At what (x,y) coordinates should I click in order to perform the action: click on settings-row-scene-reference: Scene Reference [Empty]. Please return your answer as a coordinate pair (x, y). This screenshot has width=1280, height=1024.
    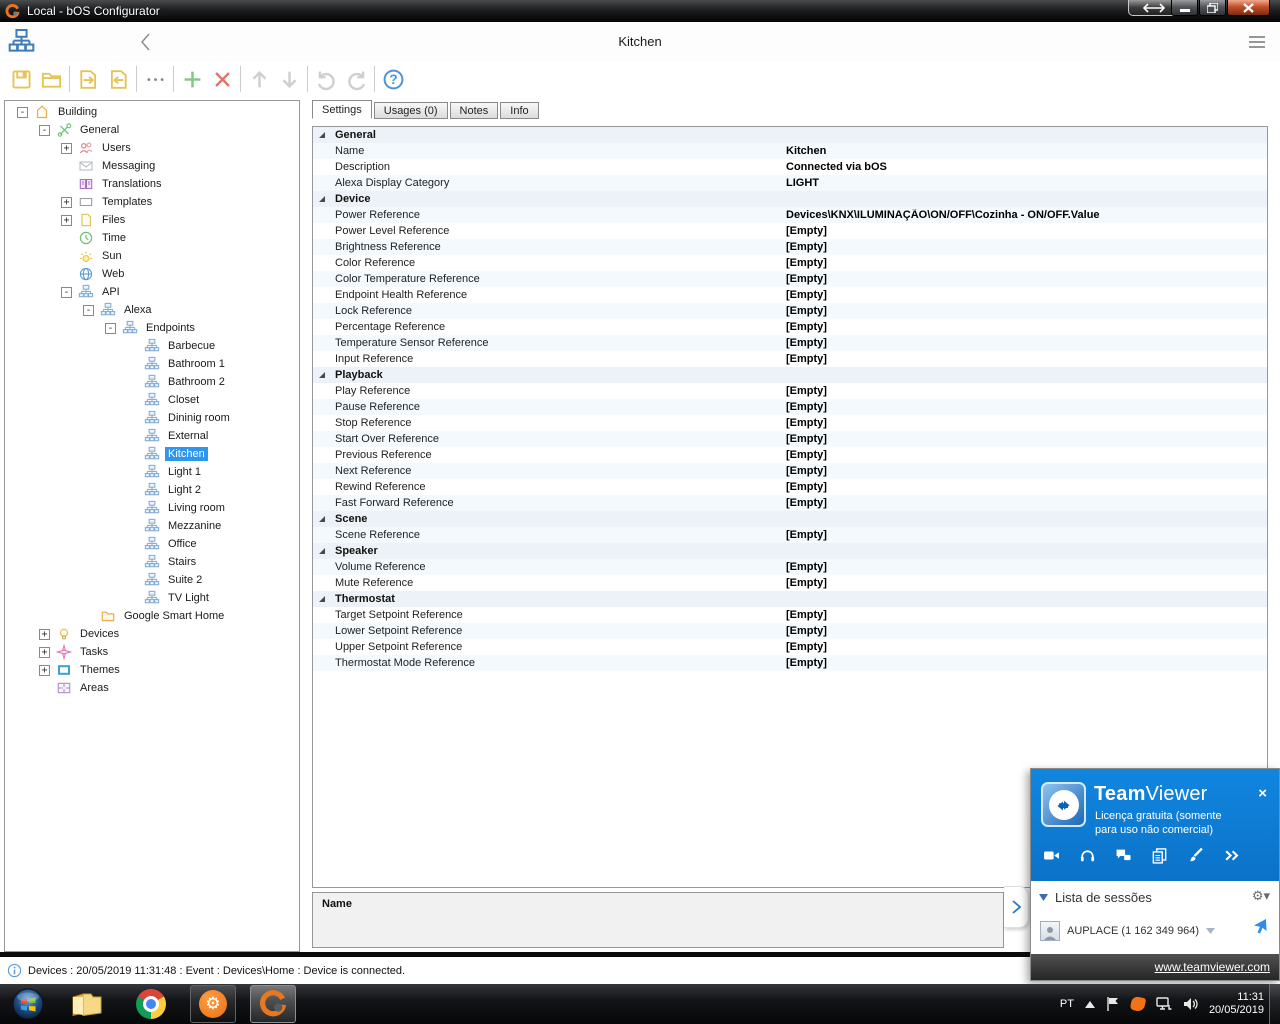
    Looking at the image, I should click on (790, 535).